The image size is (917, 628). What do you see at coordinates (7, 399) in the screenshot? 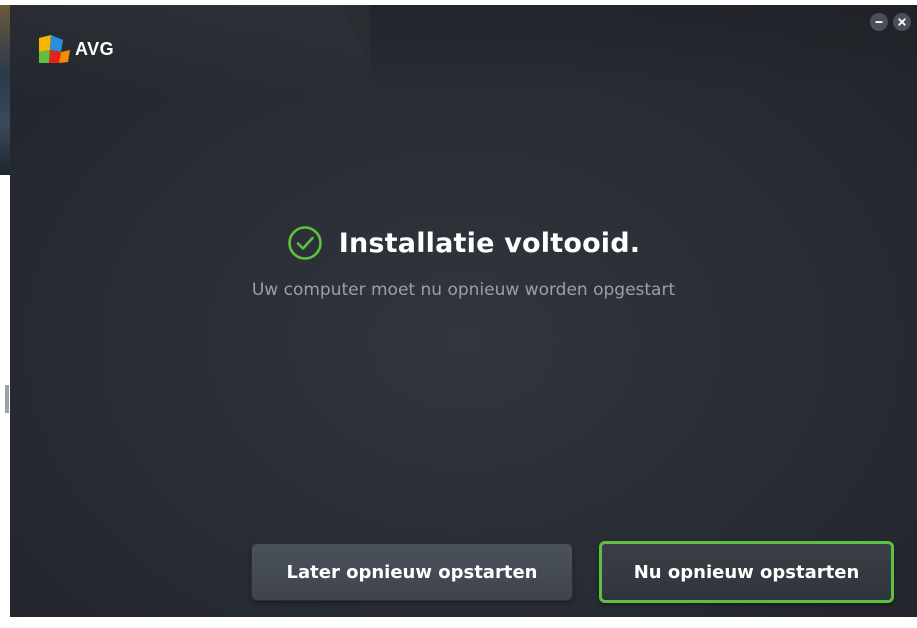
I see `background-window-tick` at bounding box center [7, 399].